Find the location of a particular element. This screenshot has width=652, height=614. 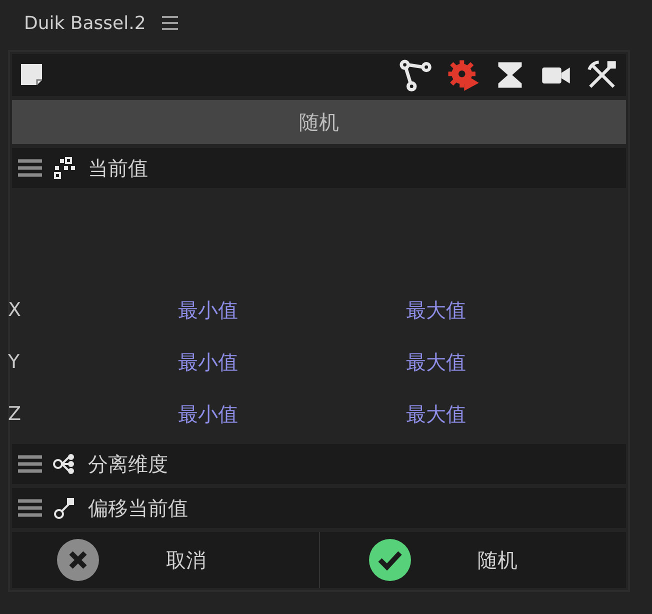

joint-chain-icon is located at coordinates (415, 75).